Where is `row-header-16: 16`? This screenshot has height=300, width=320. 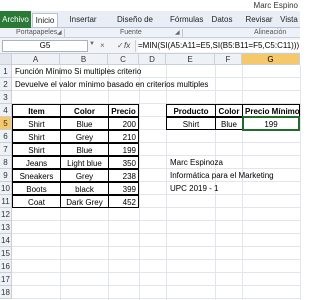 row-header-16: 16 is located at coordinates (6, 266).